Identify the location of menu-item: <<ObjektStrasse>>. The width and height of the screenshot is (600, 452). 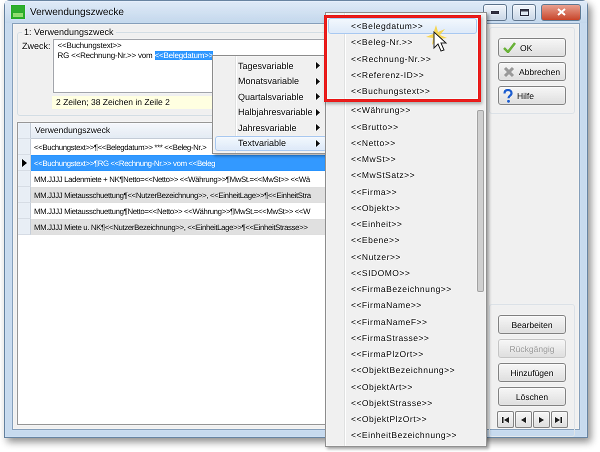
(402, 402).